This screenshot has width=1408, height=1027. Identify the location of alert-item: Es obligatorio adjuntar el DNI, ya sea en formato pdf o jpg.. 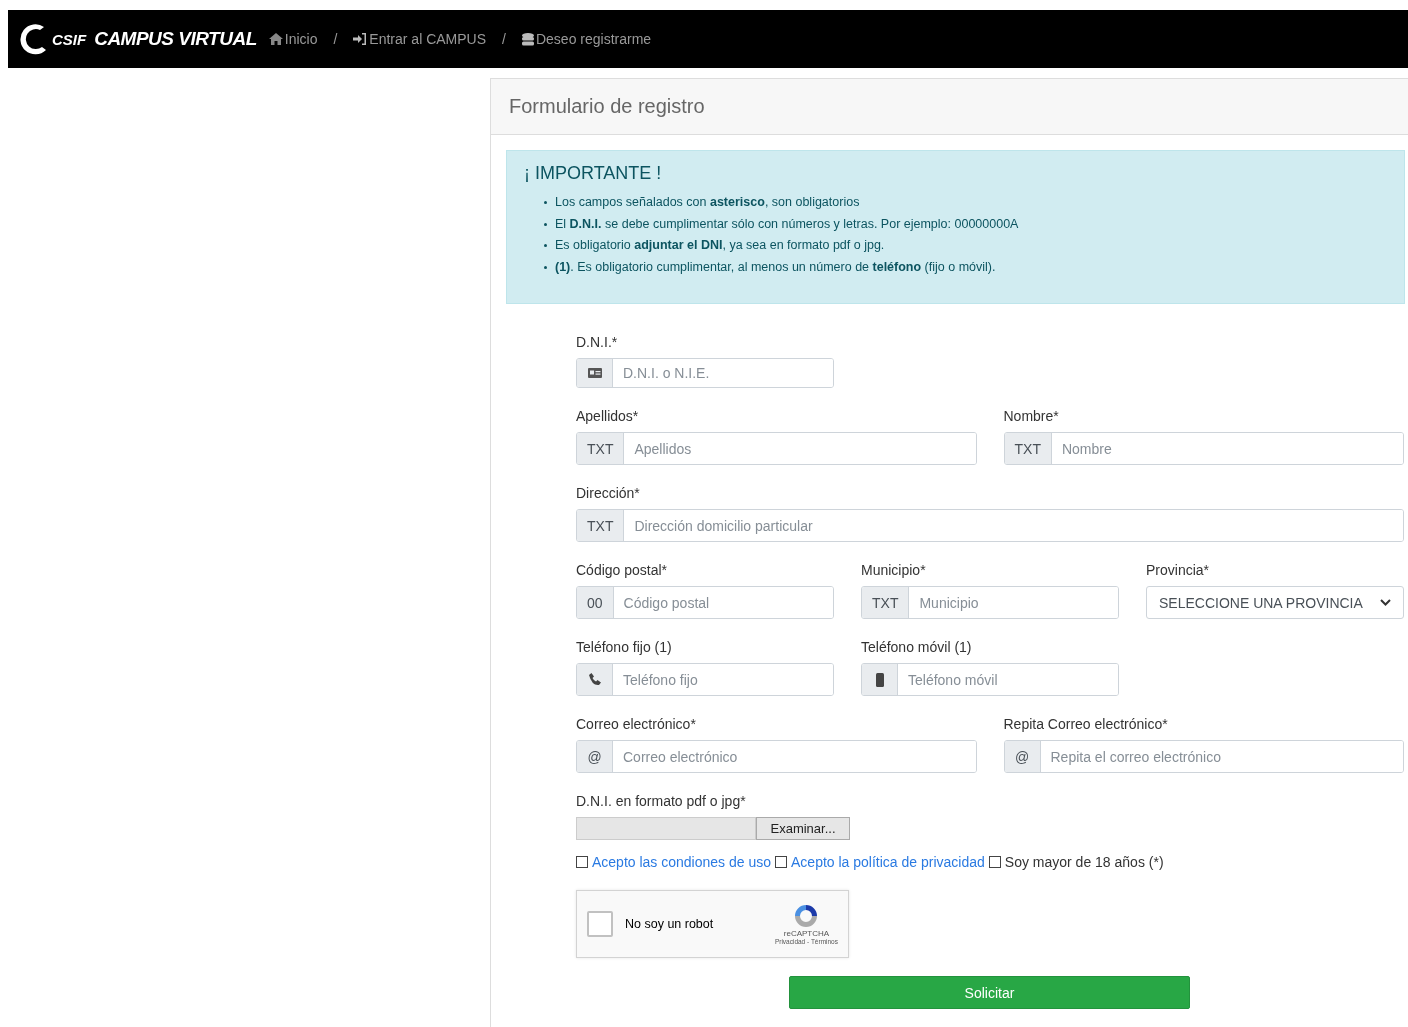
(720, 245).